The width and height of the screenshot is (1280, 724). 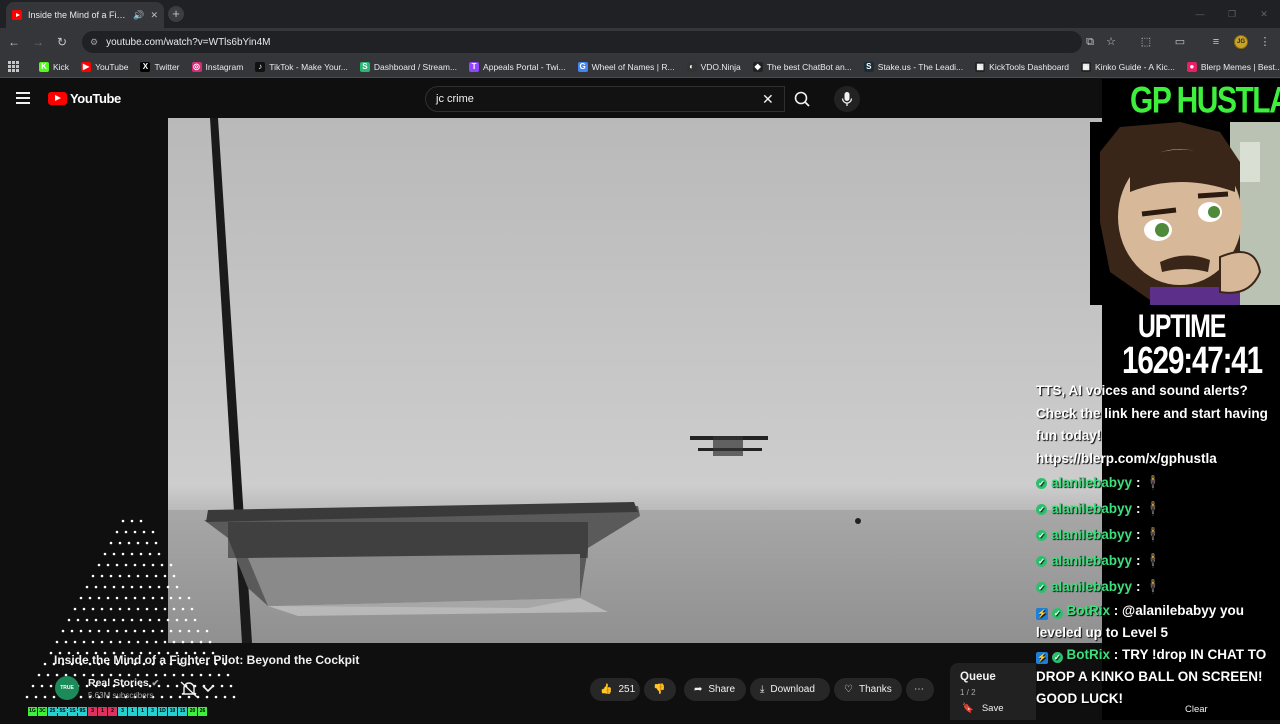 What do you see at coordinates (1090, 42) in the screenshot?
I see `install-app-icon: ⧉` at bounding box center [1090, 42].